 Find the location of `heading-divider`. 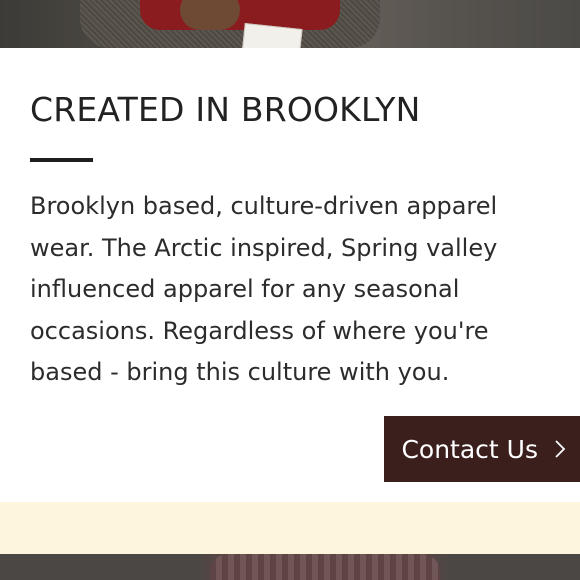

heading-divider is located at coordinates (61, 160).